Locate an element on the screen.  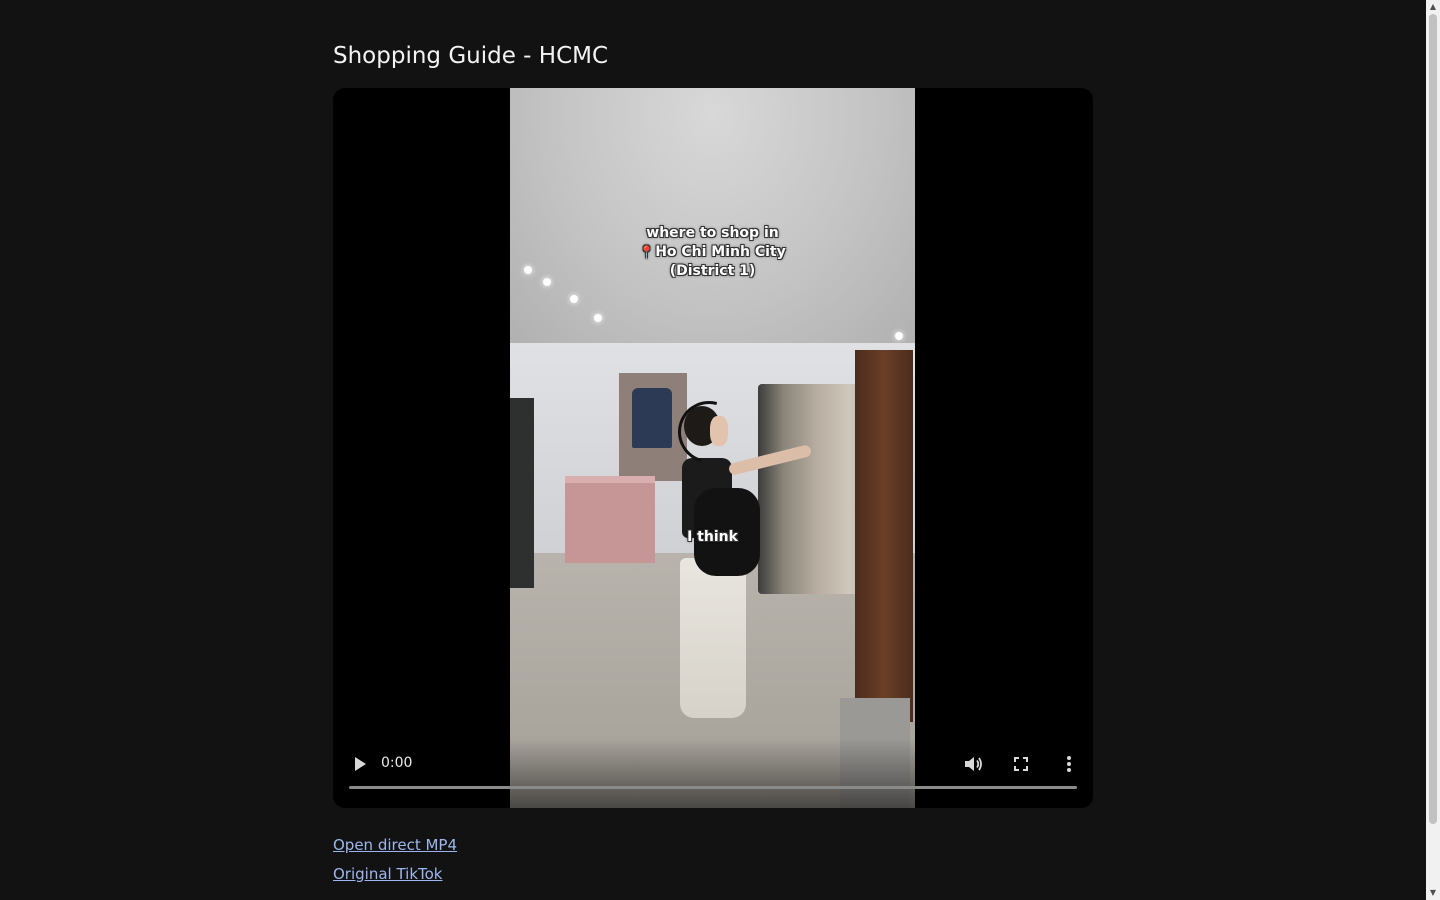
volume-icon is located at coordinates (973, 764).